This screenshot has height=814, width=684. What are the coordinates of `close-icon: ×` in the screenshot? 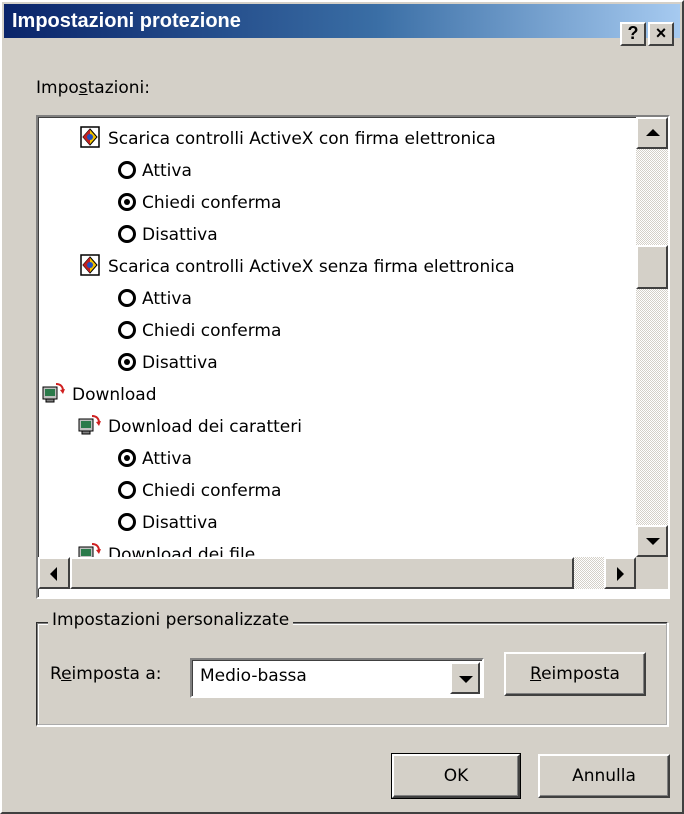 It's located at (661, 33).